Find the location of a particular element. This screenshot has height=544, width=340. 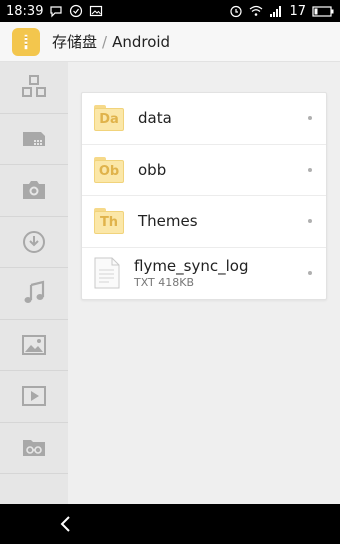

file-meta: flyme_sync_log TXT 418KB is located at coordinates (191, 273).